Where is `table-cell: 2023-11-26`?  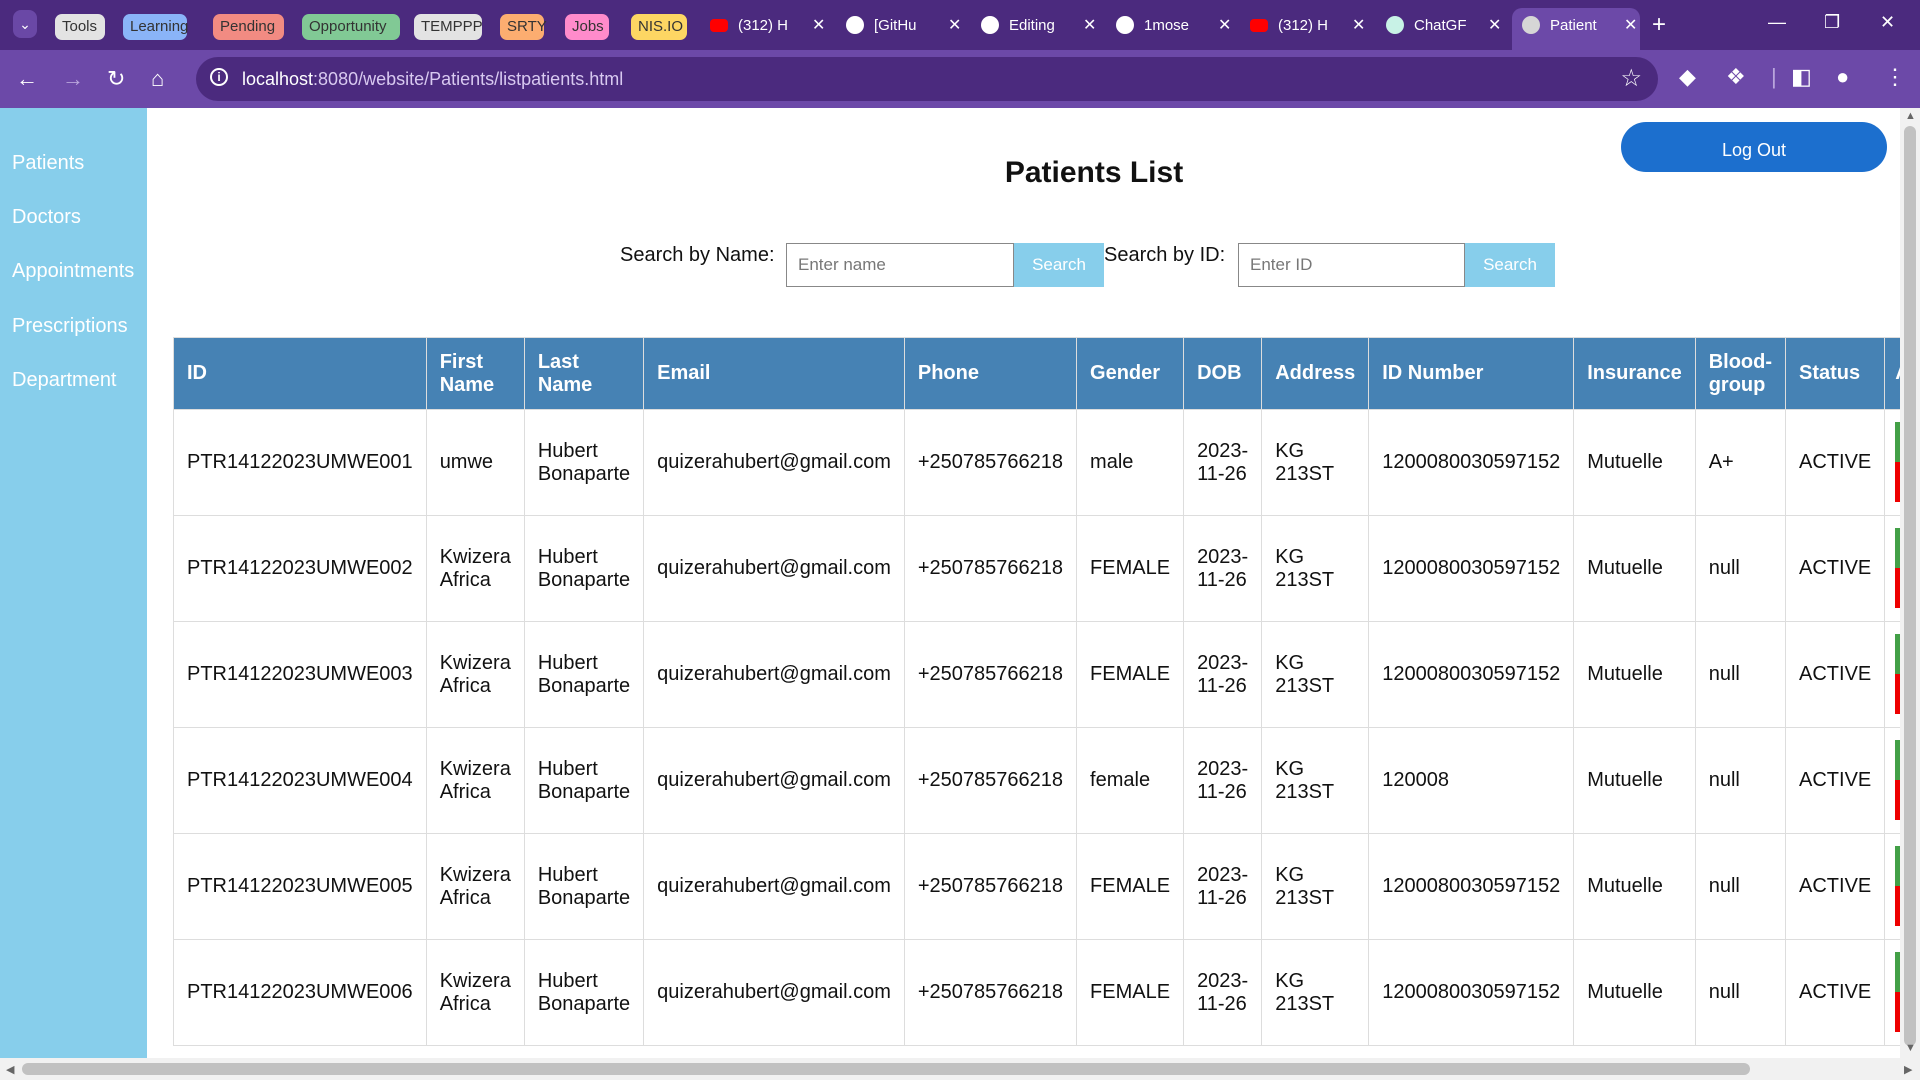 table-cell: 2023-11-26 is located at coordinates (1223, 780).